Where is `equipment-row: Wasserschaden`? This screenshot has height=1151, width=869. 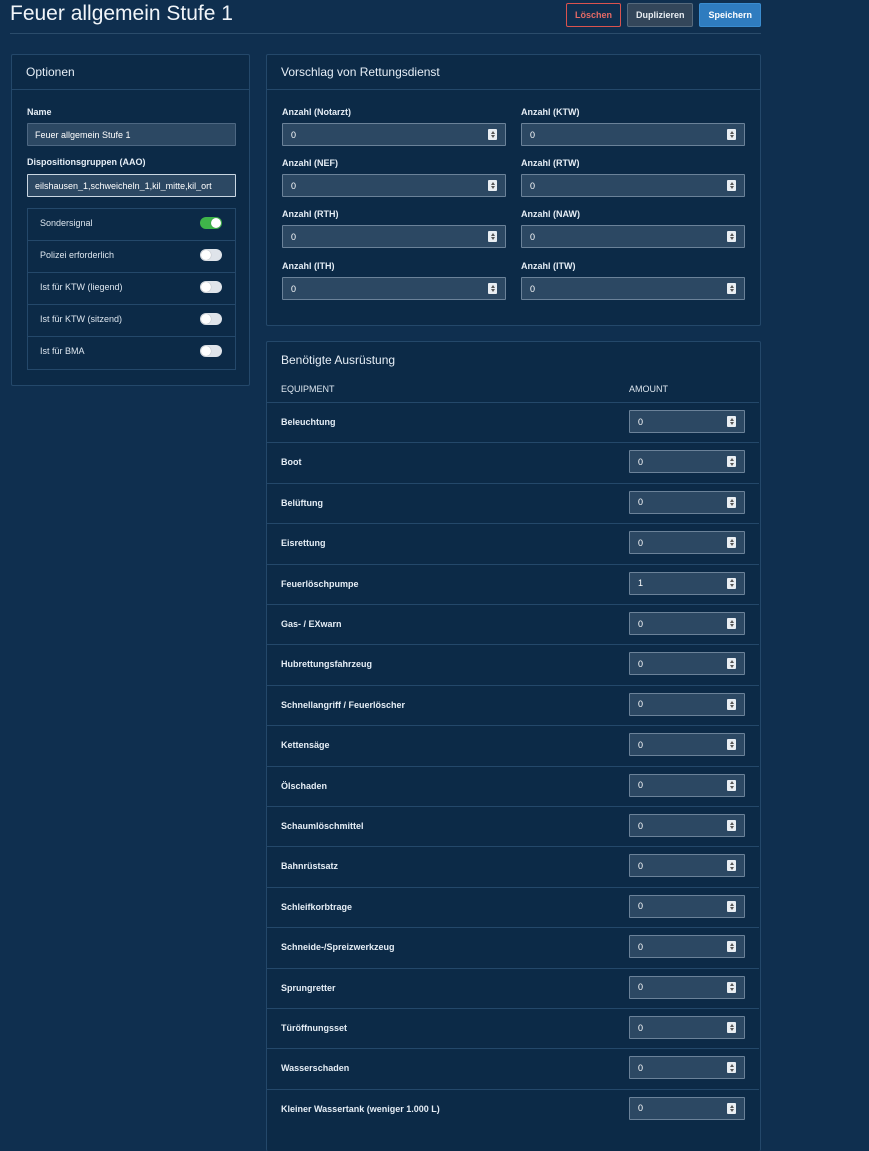 equipment-row: Wasserschaden is located at coordinates (513, 1068).